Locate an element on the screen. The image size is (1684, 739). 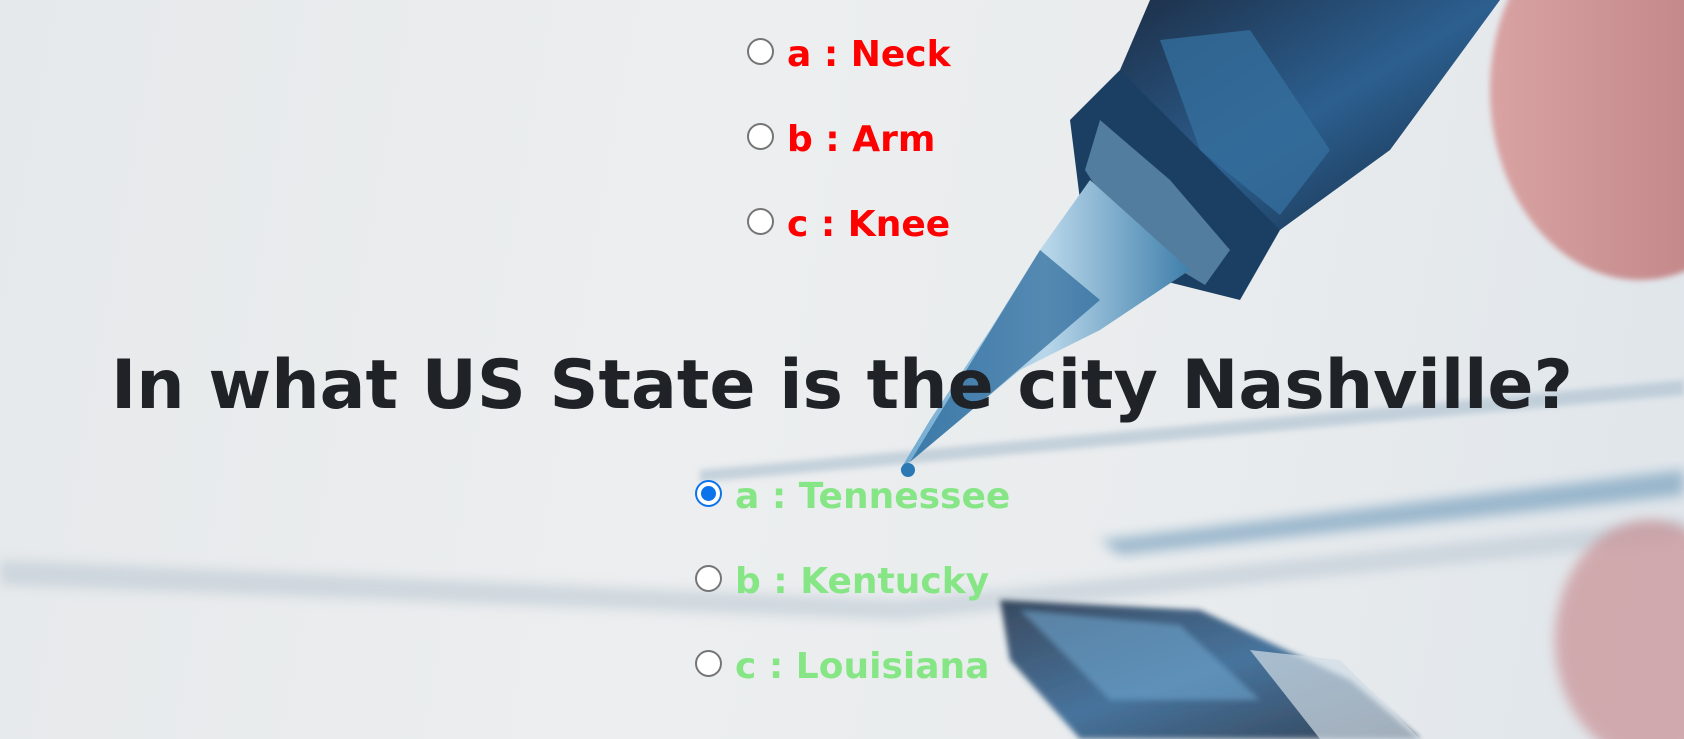
option-a-tennessee: a : Tennessee is located at coordinates (853, 496).